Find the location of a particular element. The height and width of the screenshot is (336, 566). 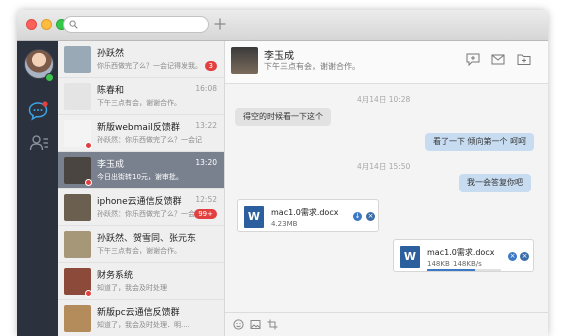

window-close-button is located at coordinates (31, 24).